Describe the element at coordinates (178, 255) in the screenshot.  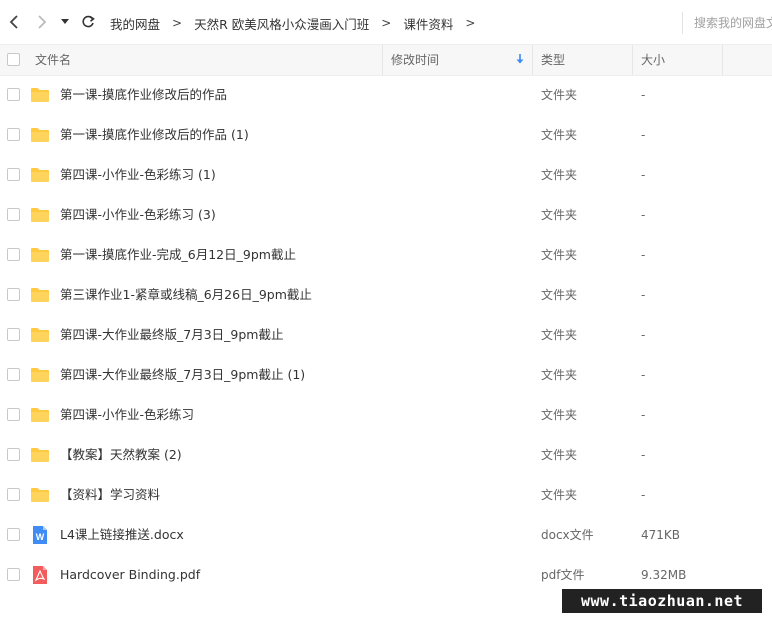
I see `file-name: 第一课-摸底作业-完成_6月12日_9pm截止` at that location.